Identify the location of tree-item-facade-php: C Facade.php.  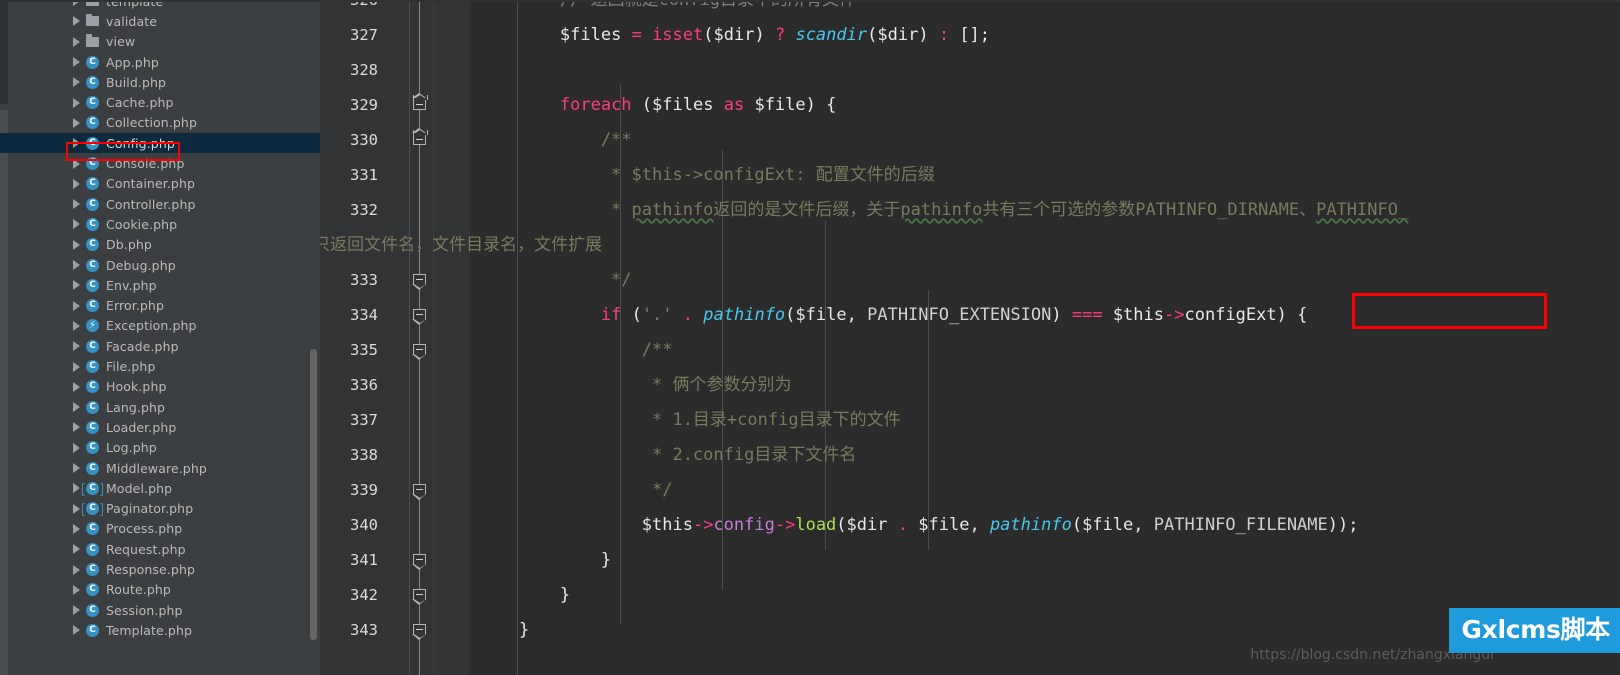
(160, 346).